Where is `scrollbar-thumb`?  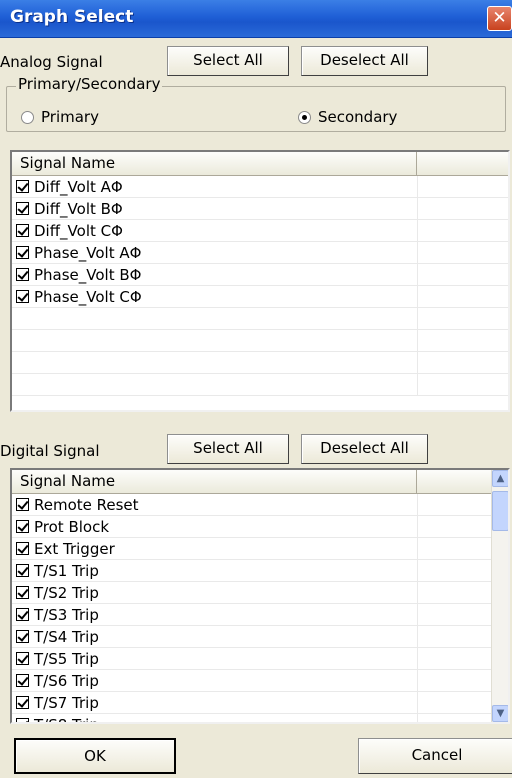
scrollbar-thumb is located at coordinates (500, 511).